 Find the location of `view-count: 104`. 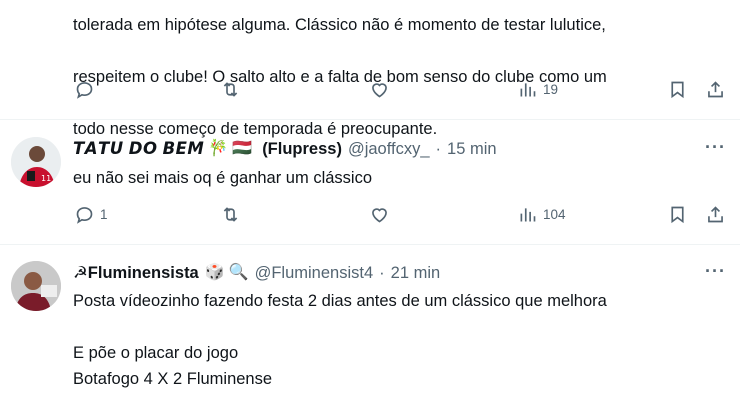

view-count: 104 is located at coordinates (554, 214).